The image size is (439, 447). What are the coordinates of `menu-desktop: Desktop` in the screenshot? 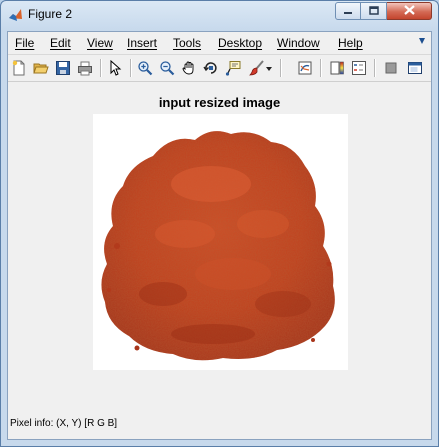 It's located at (240, 43).